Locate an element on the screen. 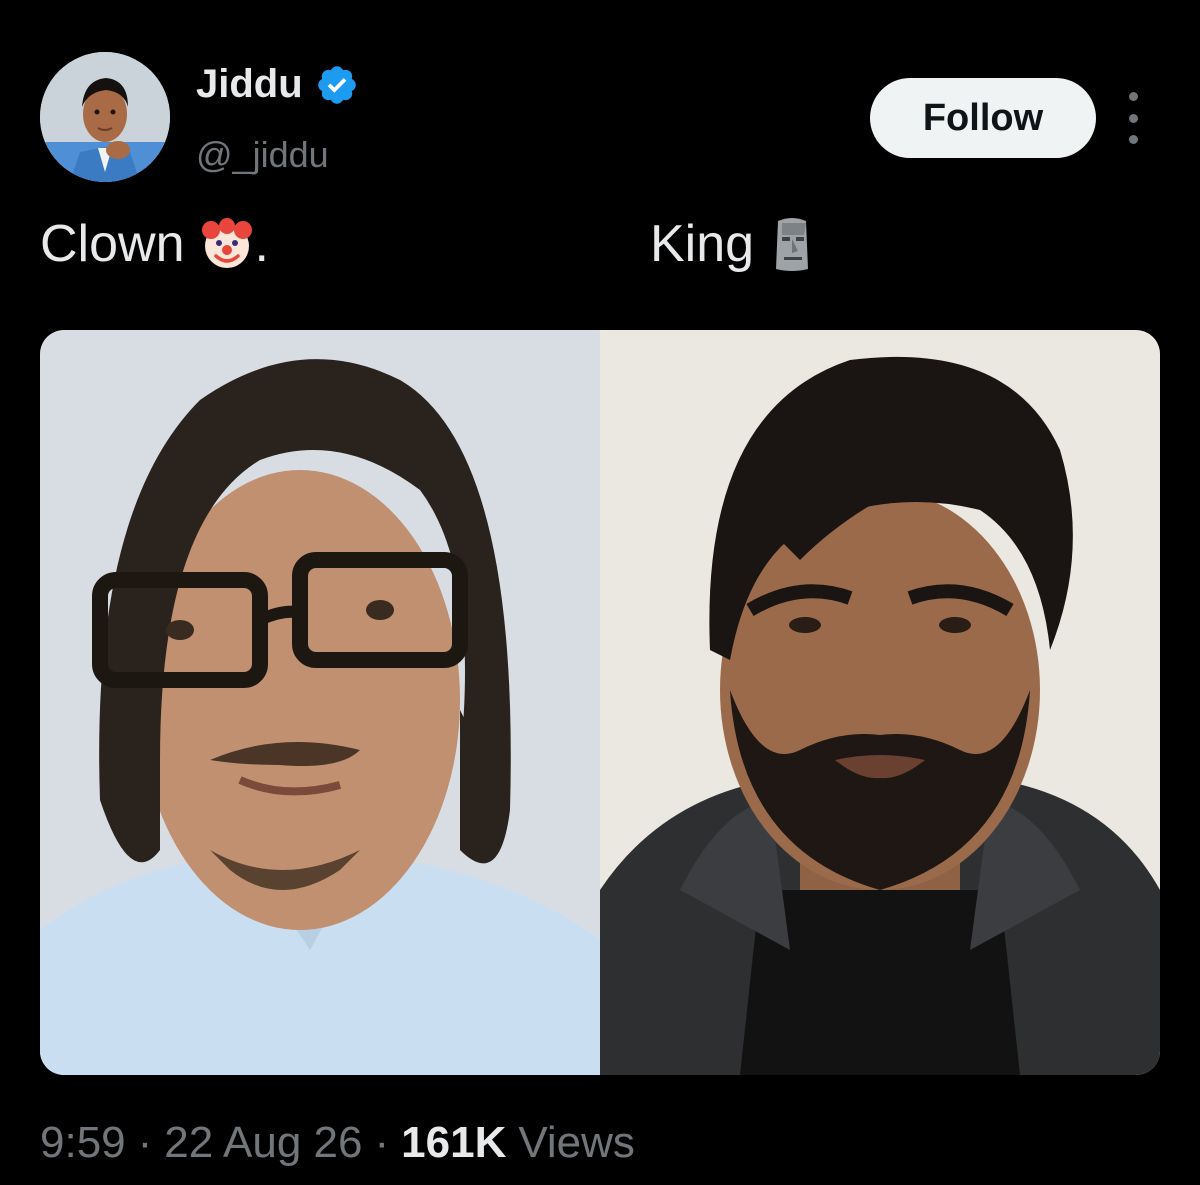  follow-button: Follow is located at coordinates (983, 118).